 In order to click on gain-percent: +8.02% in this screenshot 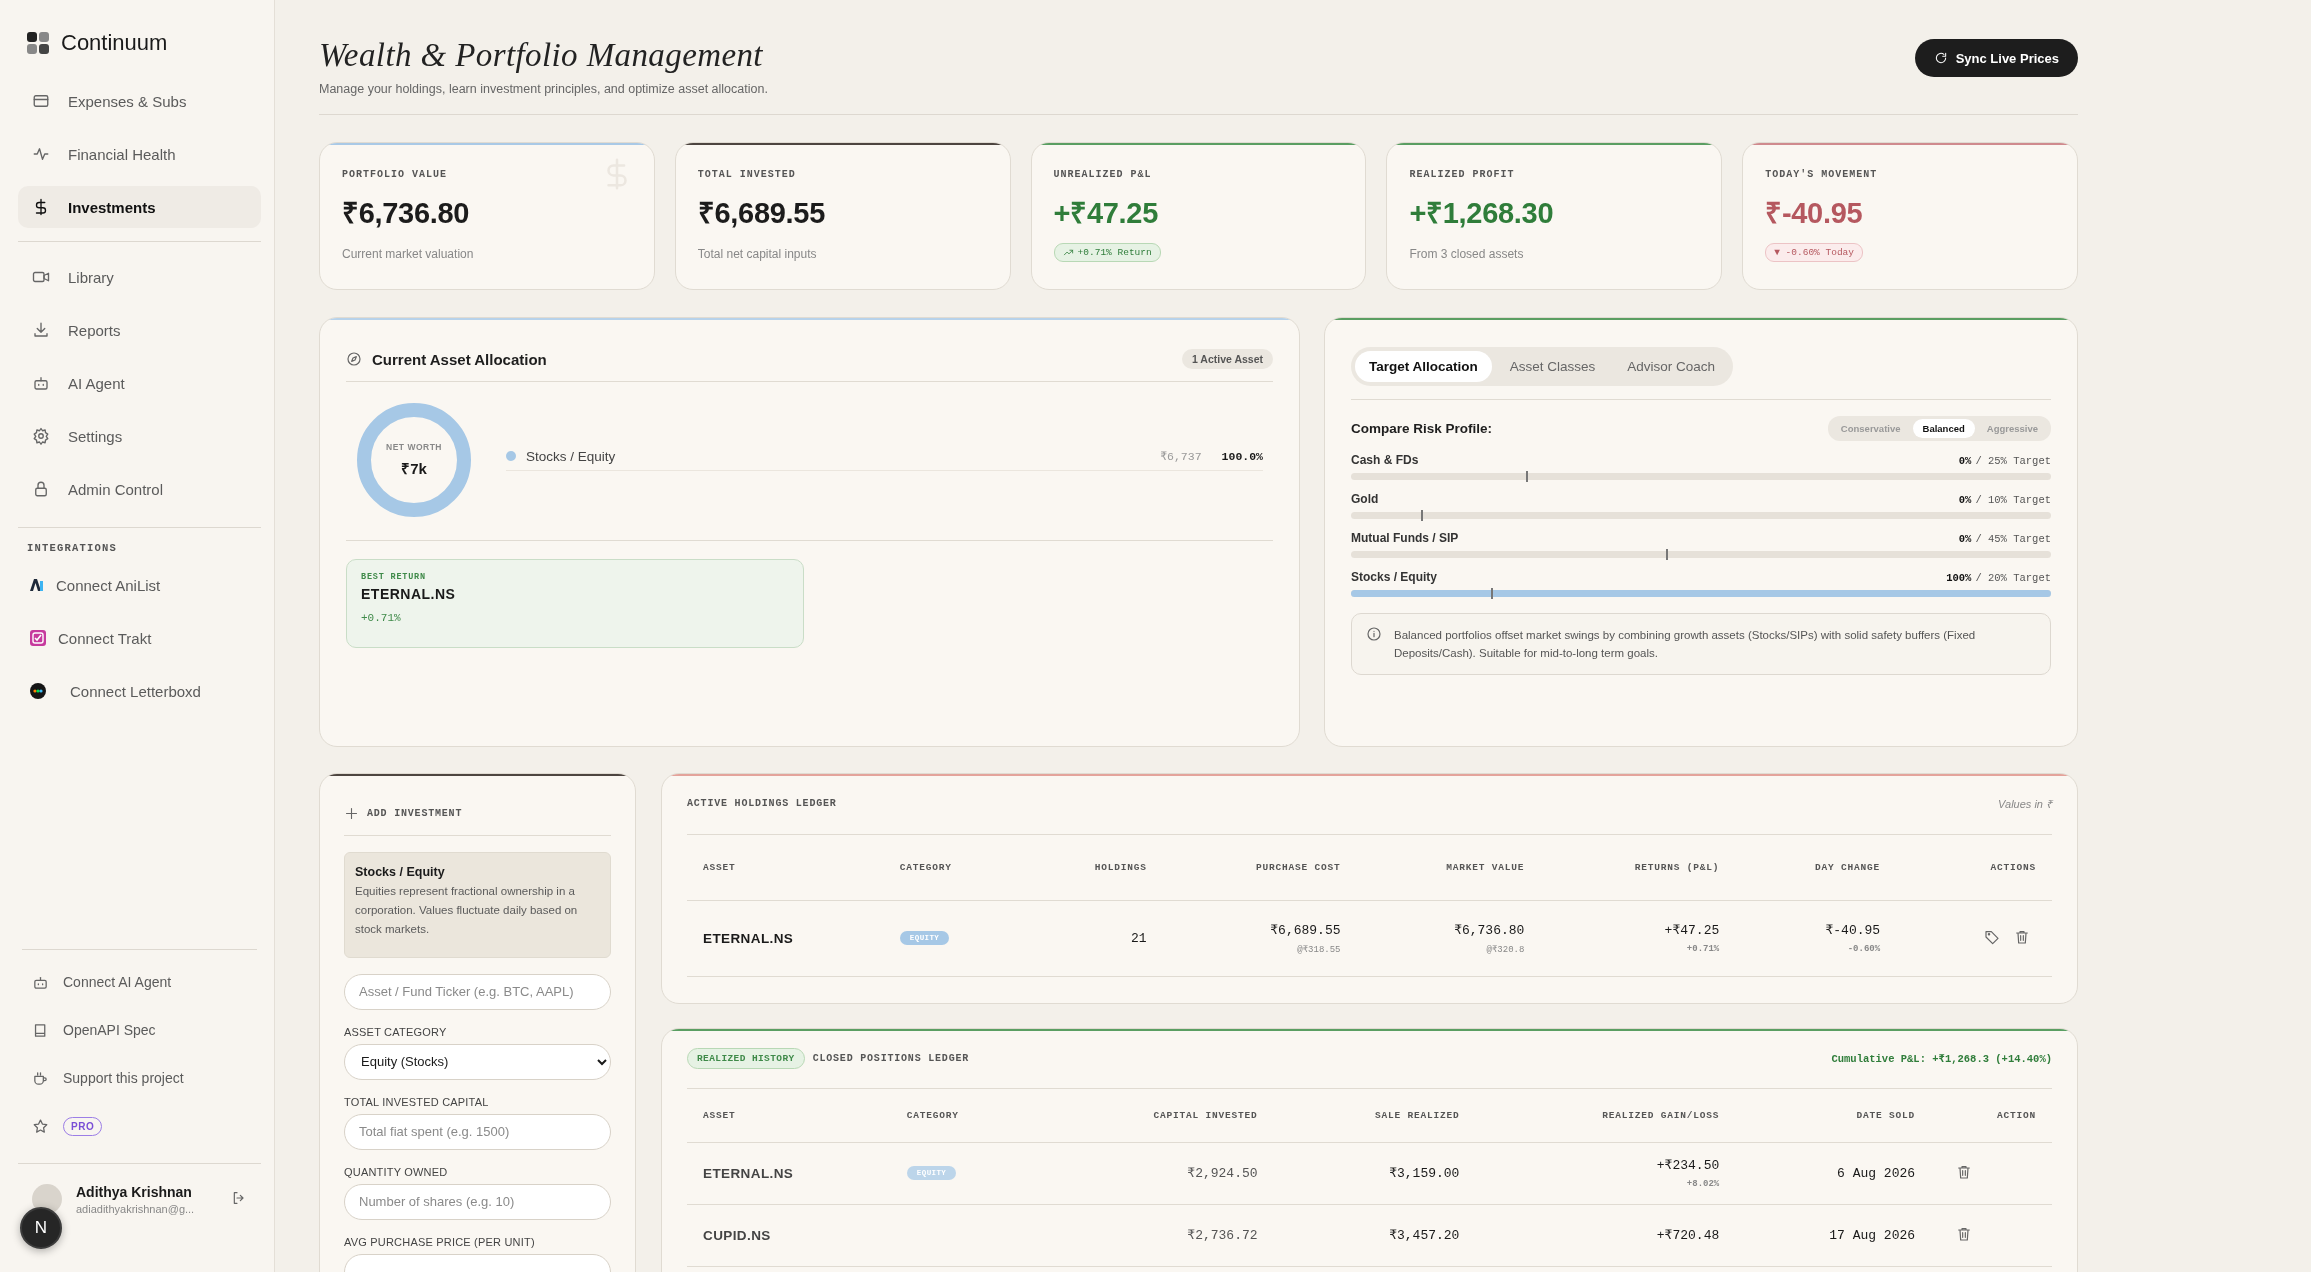, I will do `click(1703, 1184)`.